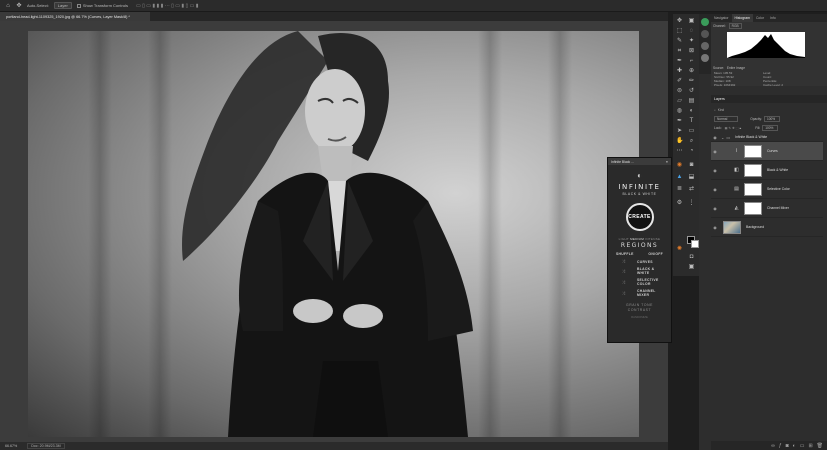  I want to click on brush-tool-icon: ✐, so click(679, 81).